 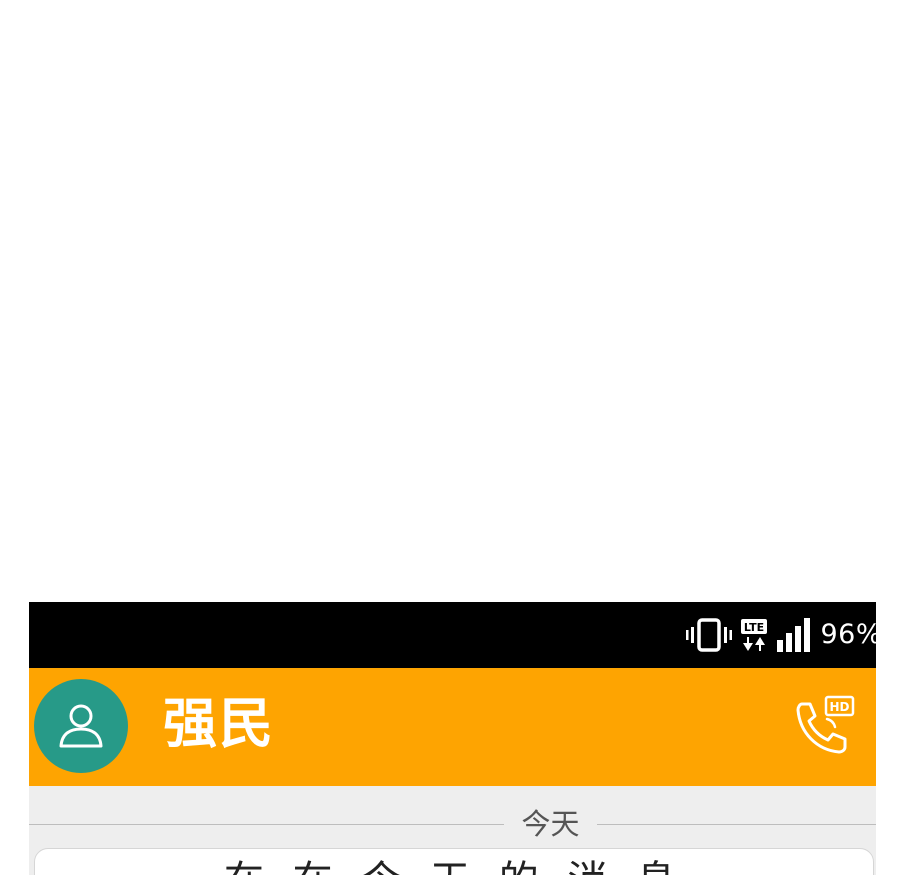 I want to click on hd-phone-icon: HD, so click(x=825, y=724).